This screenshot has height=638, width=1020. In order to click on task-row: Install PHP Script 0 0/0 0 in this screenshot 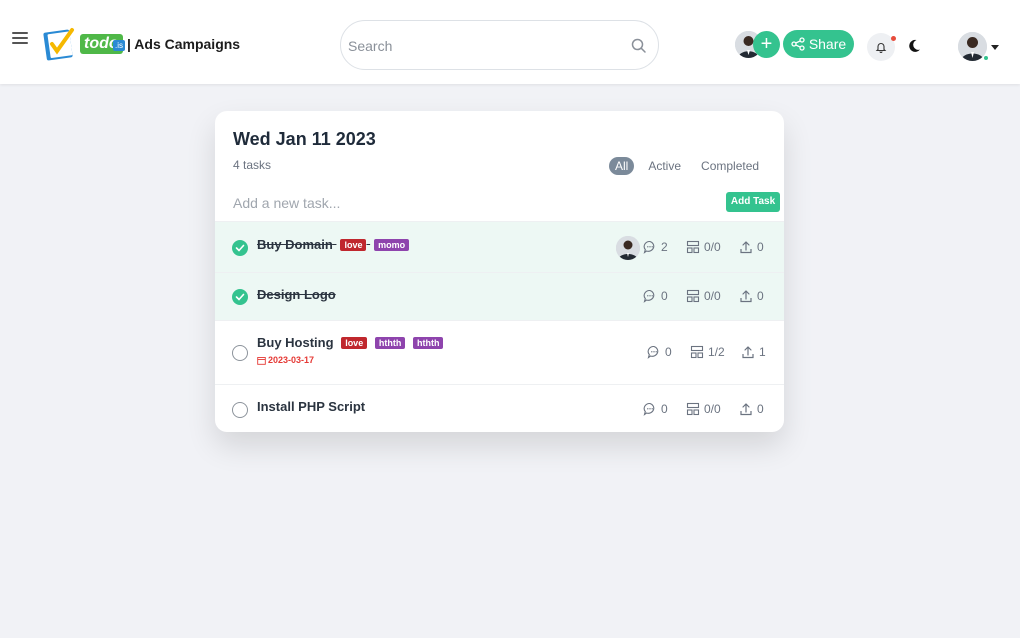, I will do `click(499, 408)`.